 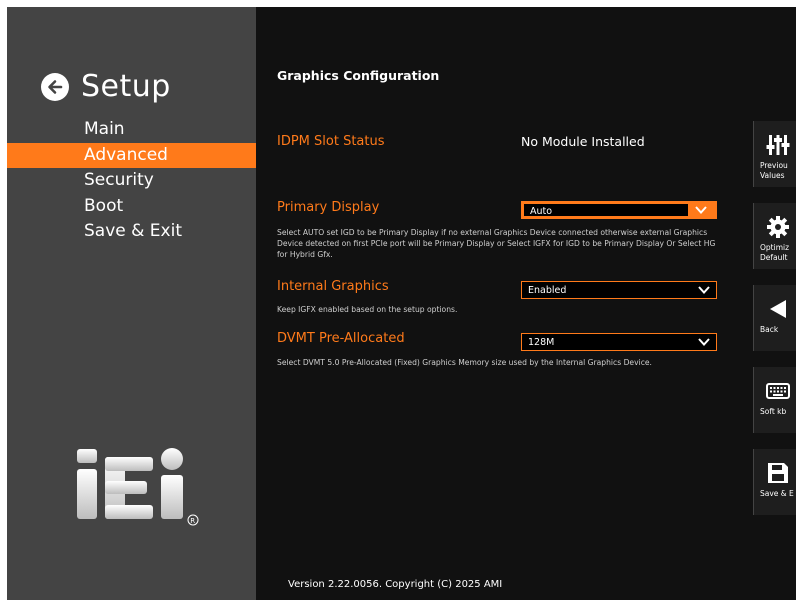 What do you see at coordinates (331, 141) in the screenshot?
I see `idpm-slot-label: IDPM Slot Status` at bounding box center [331, 141].